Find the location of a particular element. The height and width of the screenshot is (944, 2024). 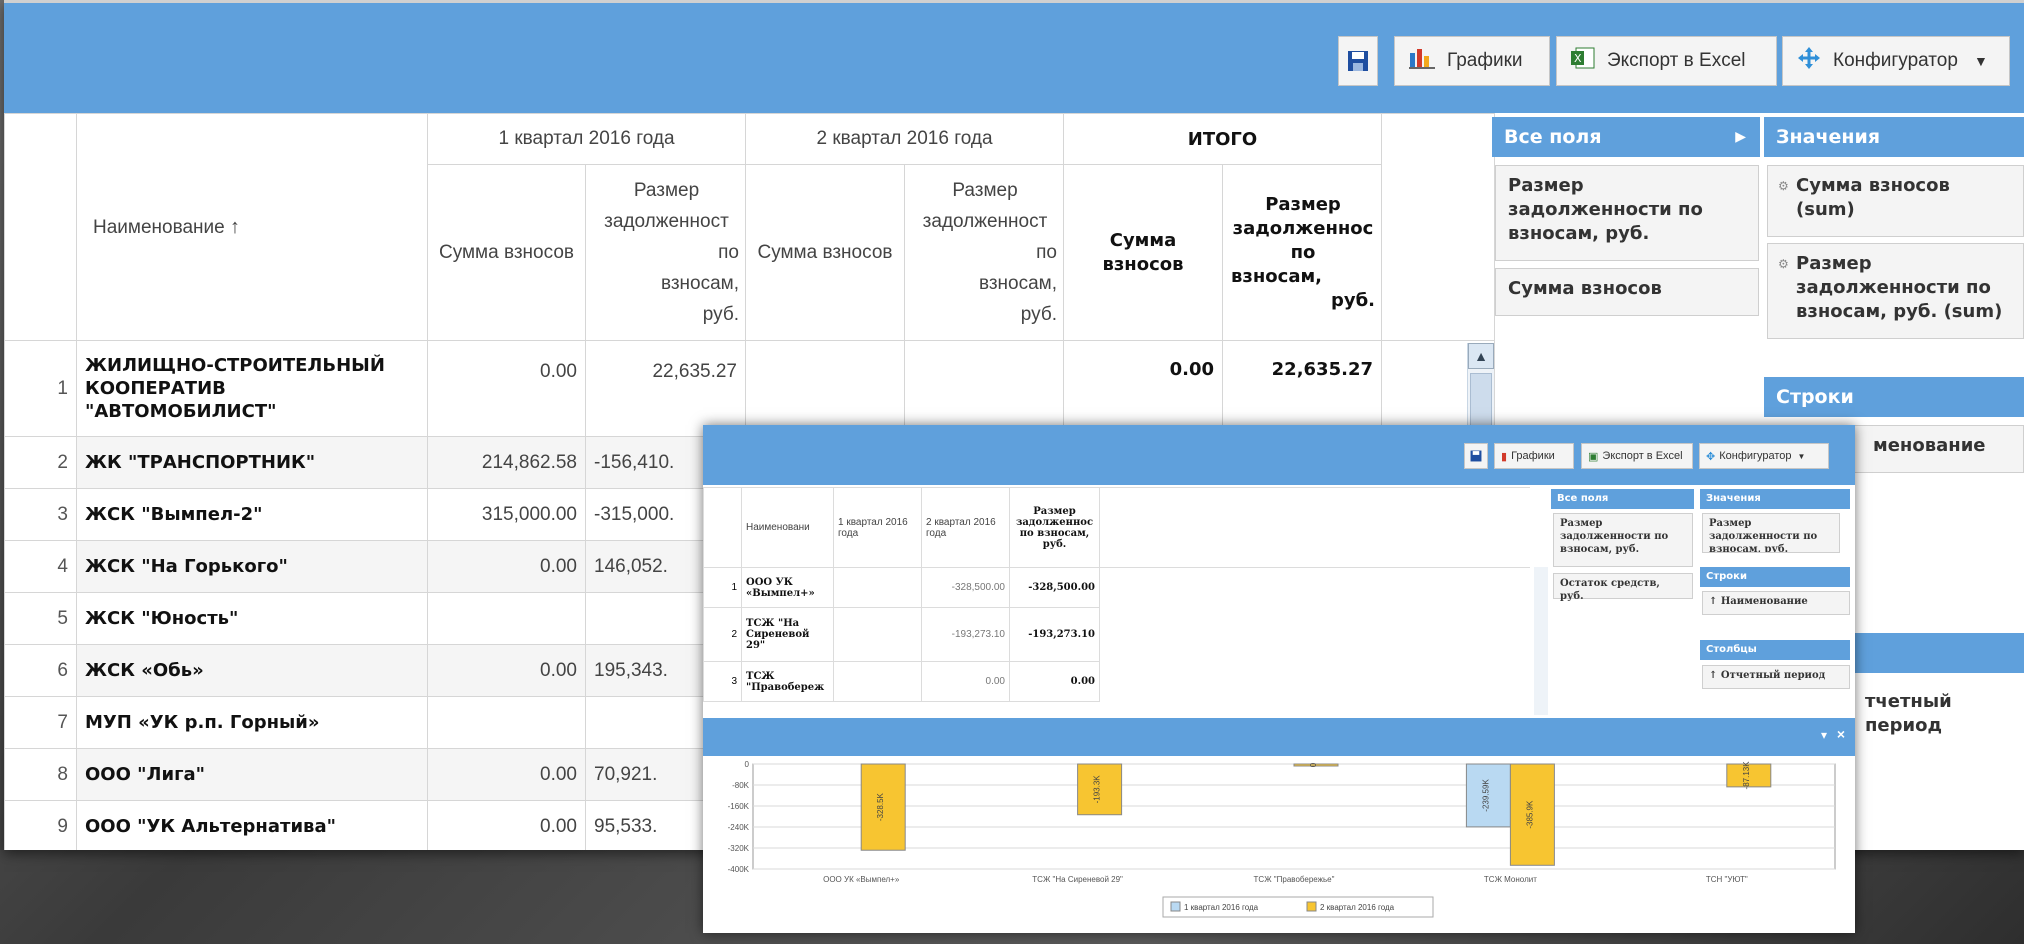

columns-header: Столбцы is located at coordinates (1775, 650).